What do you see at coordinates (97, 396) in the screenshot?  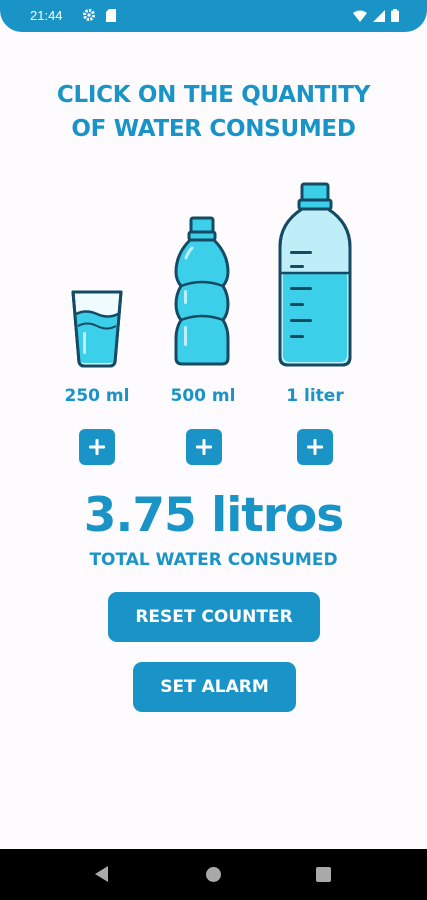 I see `label-250ml: 250 ml` at bounding box center [97, 396].